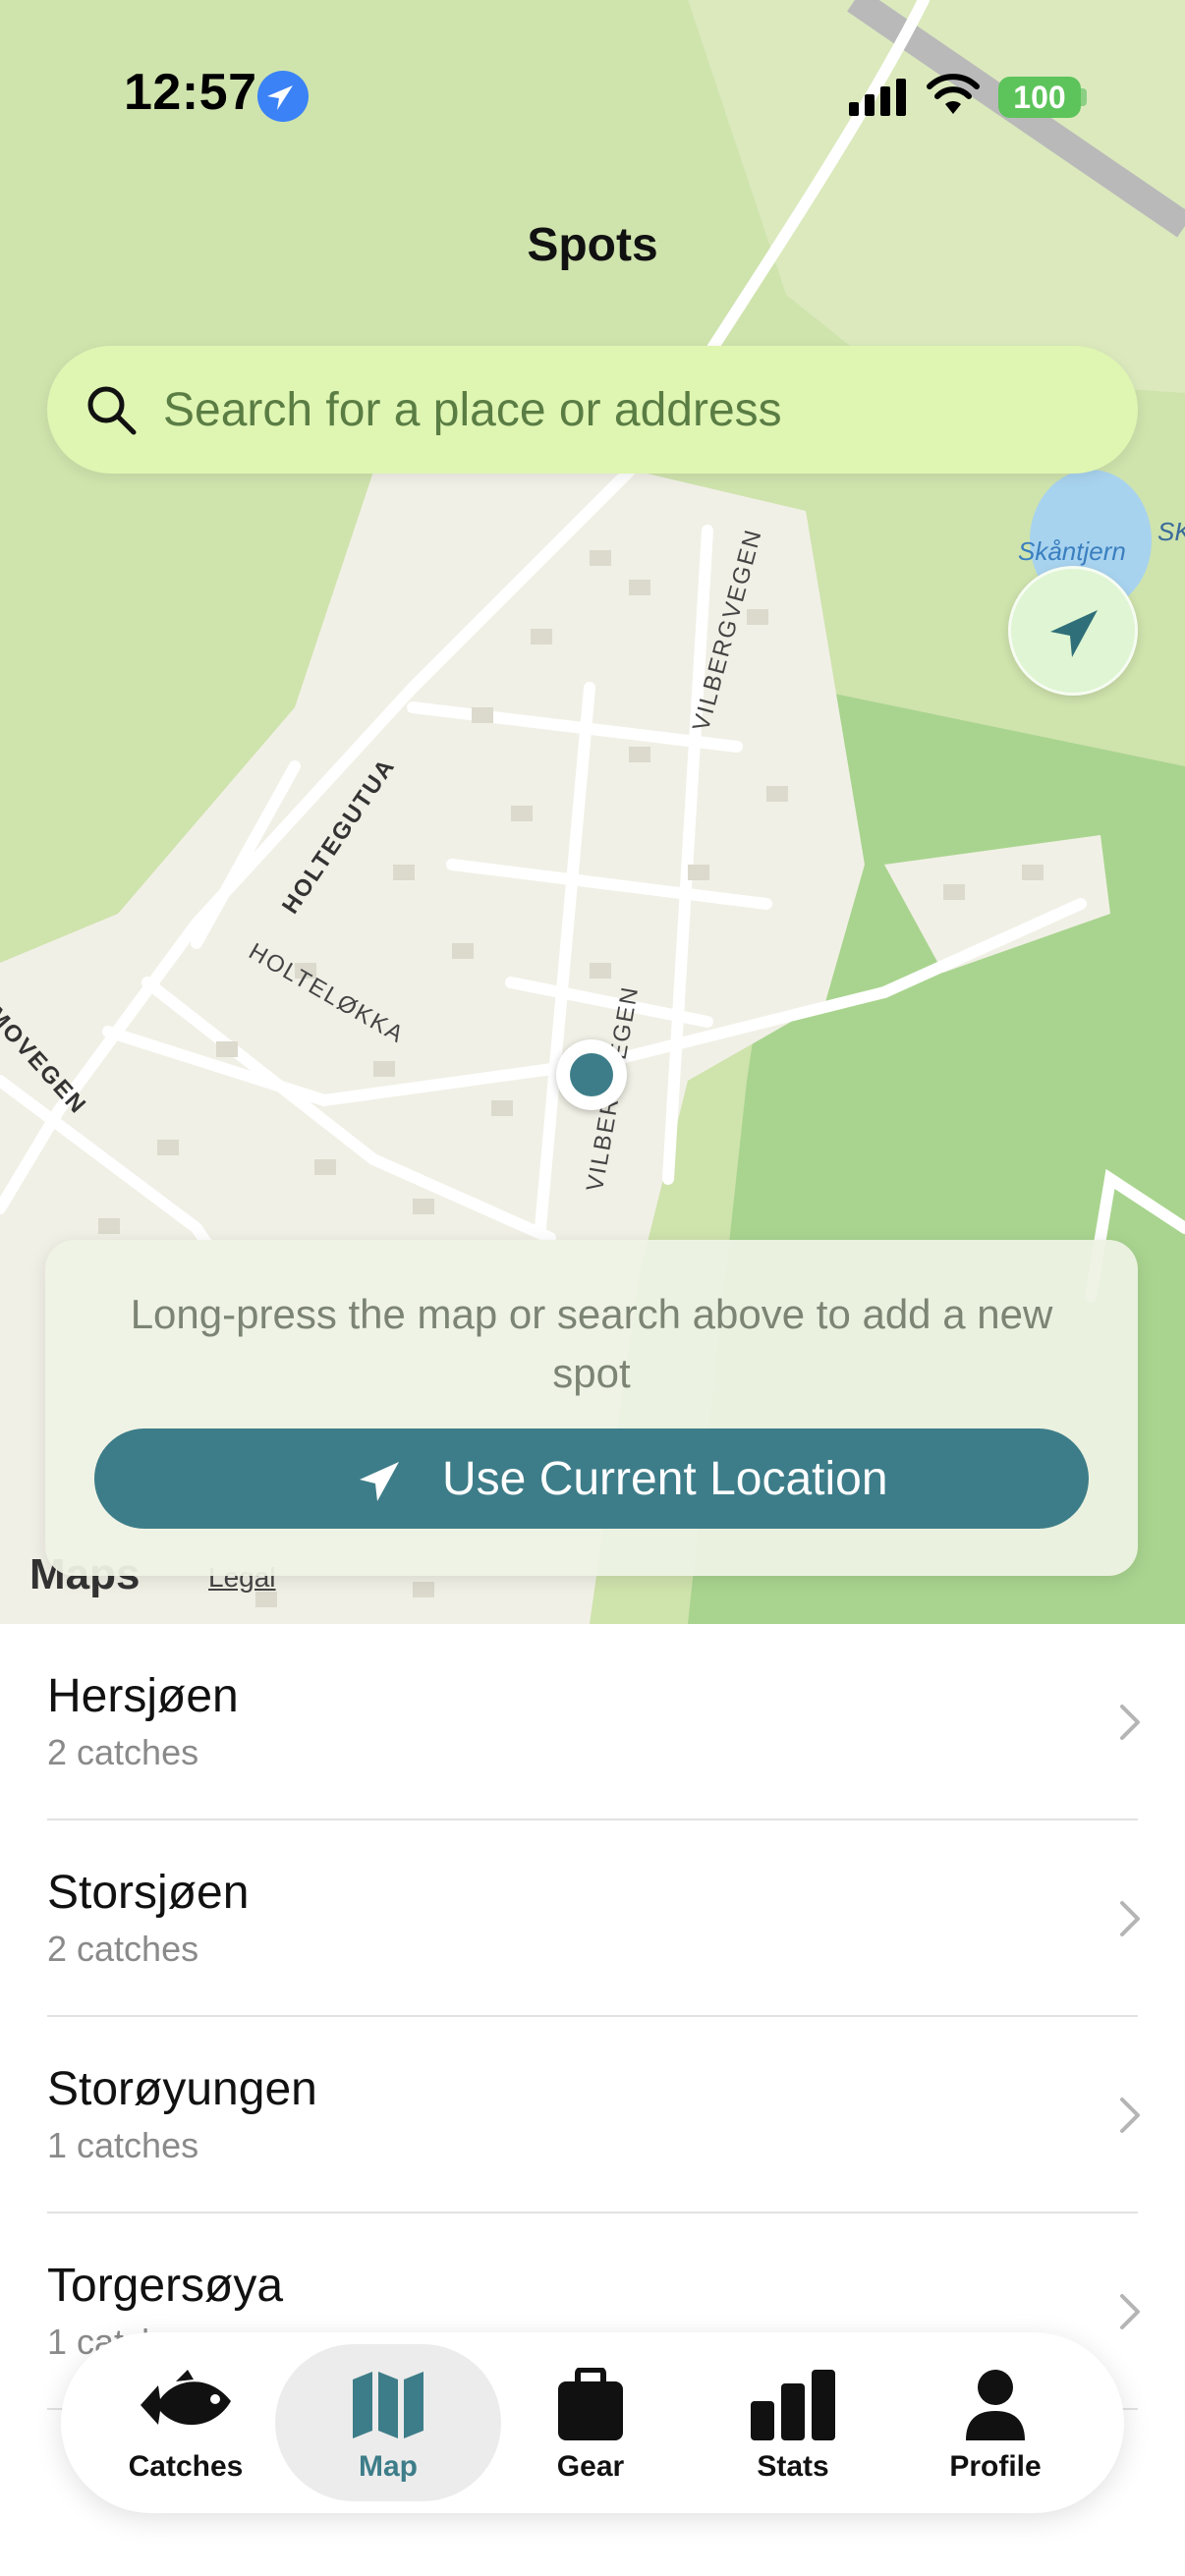 This screenshot has width=1185, height=2576. Describe the element at coordinates (996, 2466) in the screenshot. I see `tab-label: Profile` at that location.